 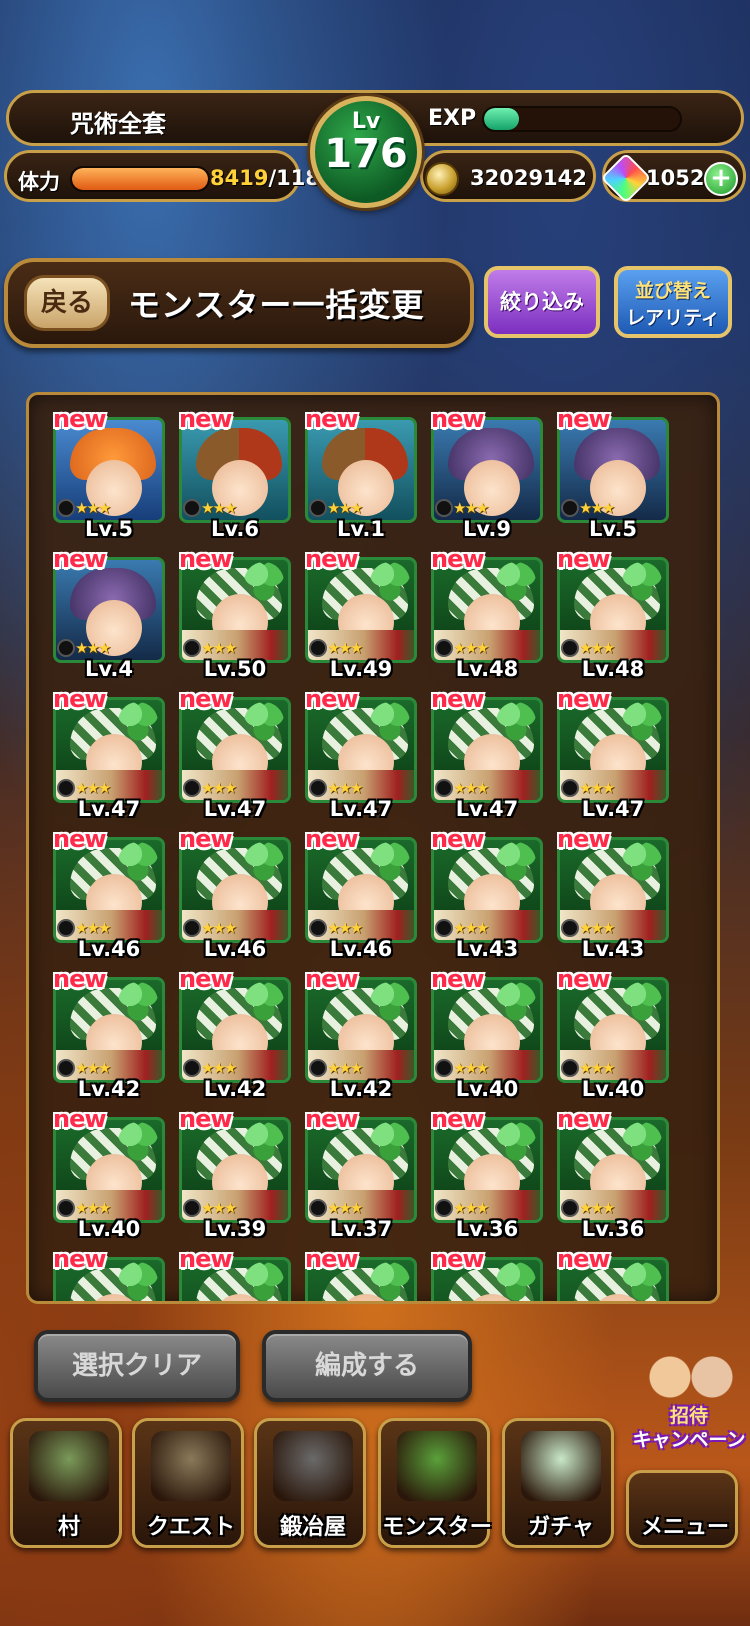 What do you see at coordinates (68, 1527) in the screenshot?
I see `nav-label: 村` at bounding box center [68, 1527].